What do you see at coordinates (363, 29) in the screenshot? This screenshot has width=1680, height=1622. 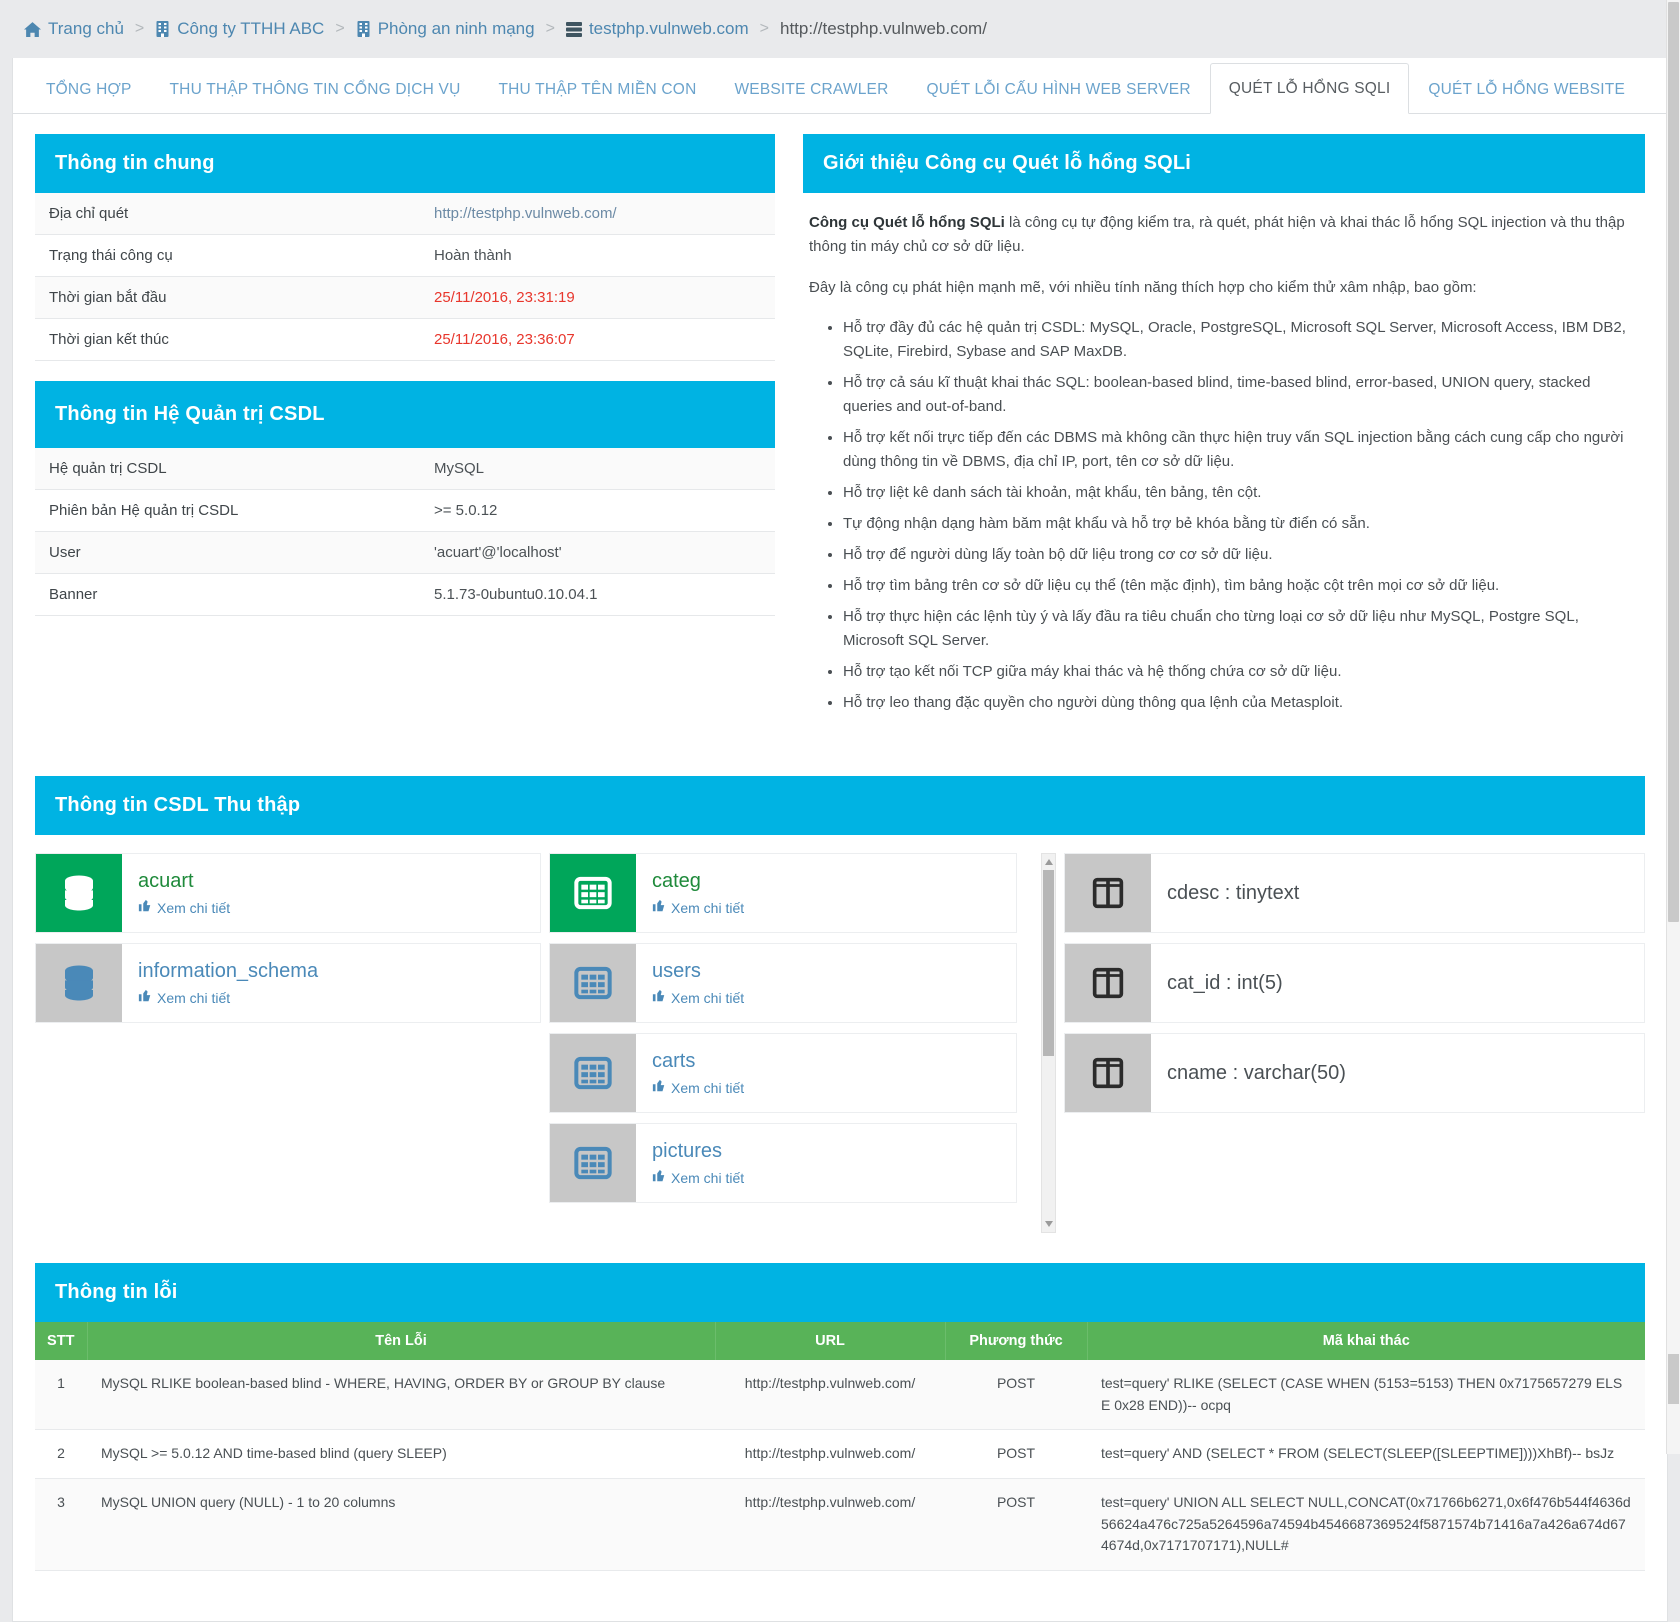 I see `building-icon` at bounding box center [363, 29].